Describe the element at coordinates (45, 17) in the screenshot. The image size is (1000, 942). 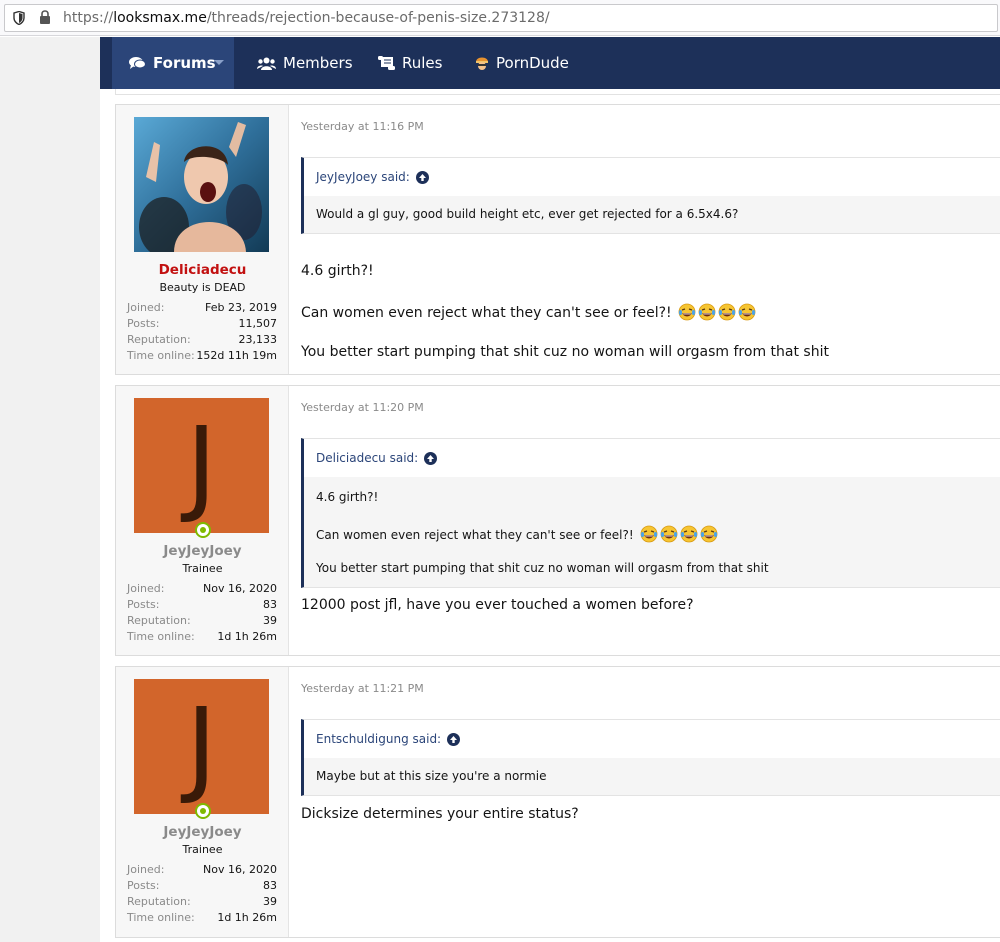
I see `lock-icon` at that location.